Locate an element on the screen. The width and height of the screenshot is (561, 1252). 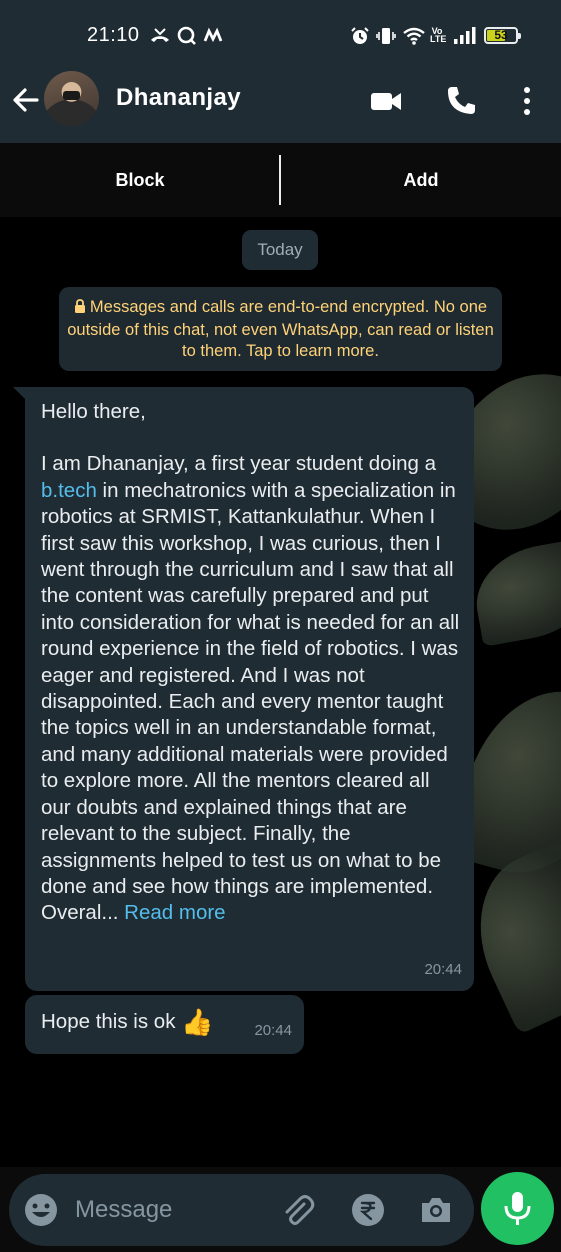
back-arrow-icon is located at coordinates (26, 100).